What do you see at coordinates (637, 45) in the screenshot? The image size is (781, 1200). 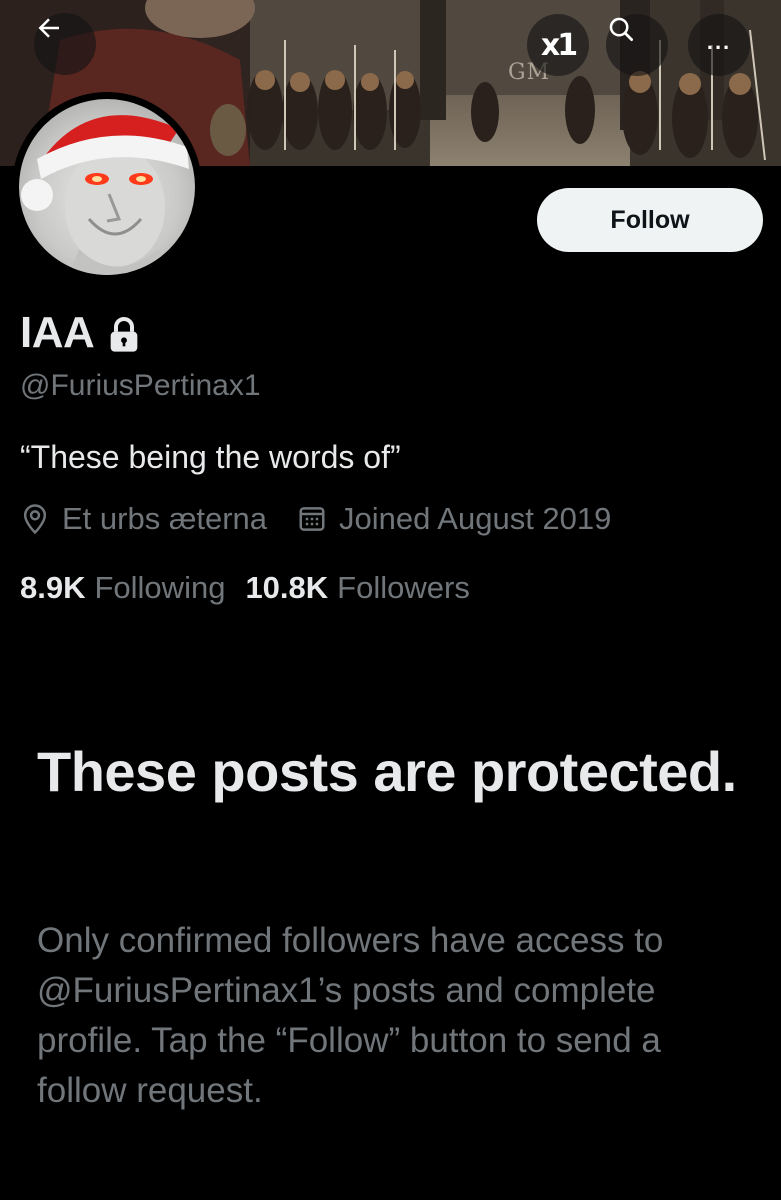 I see `search-button` at bounding box center [637, 45].